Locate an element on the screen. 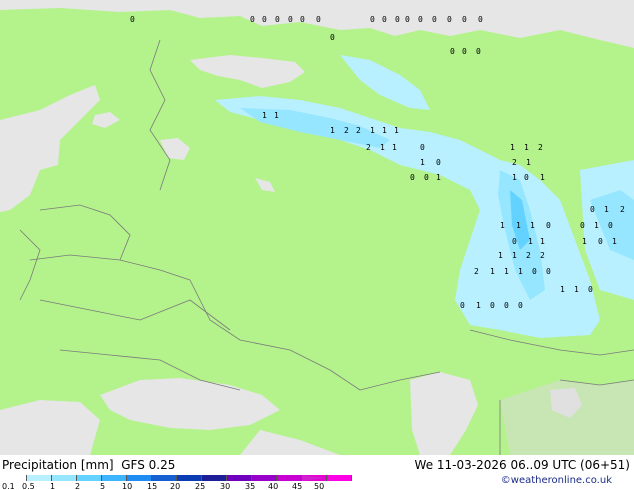  valid-time: We 11-03-2026 06..09 UTC (06+51) is located at coordinates (522, 465).